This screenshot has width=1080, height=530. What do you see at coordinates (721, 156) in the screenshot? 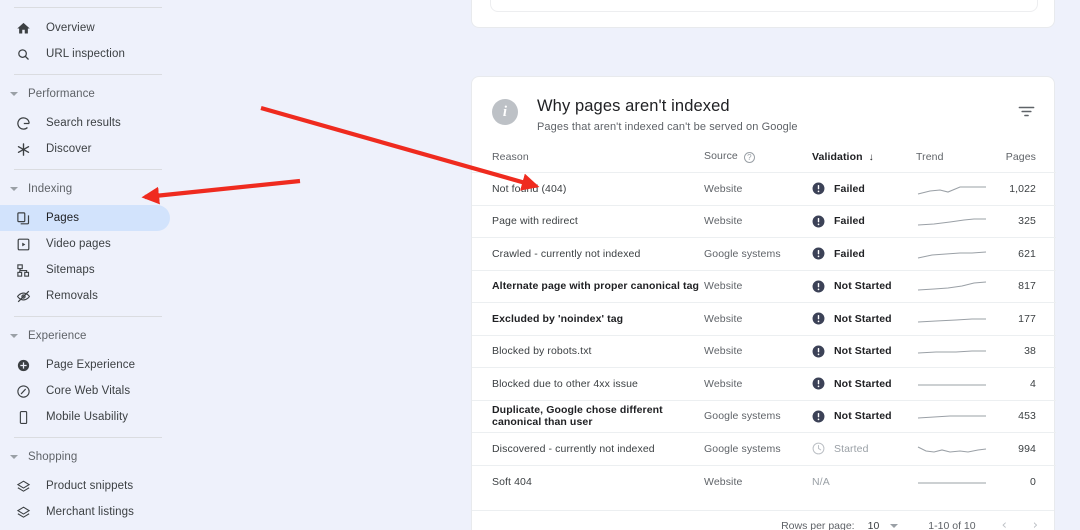
I see `column-label-source: Source` at bounding box center [721, 156].